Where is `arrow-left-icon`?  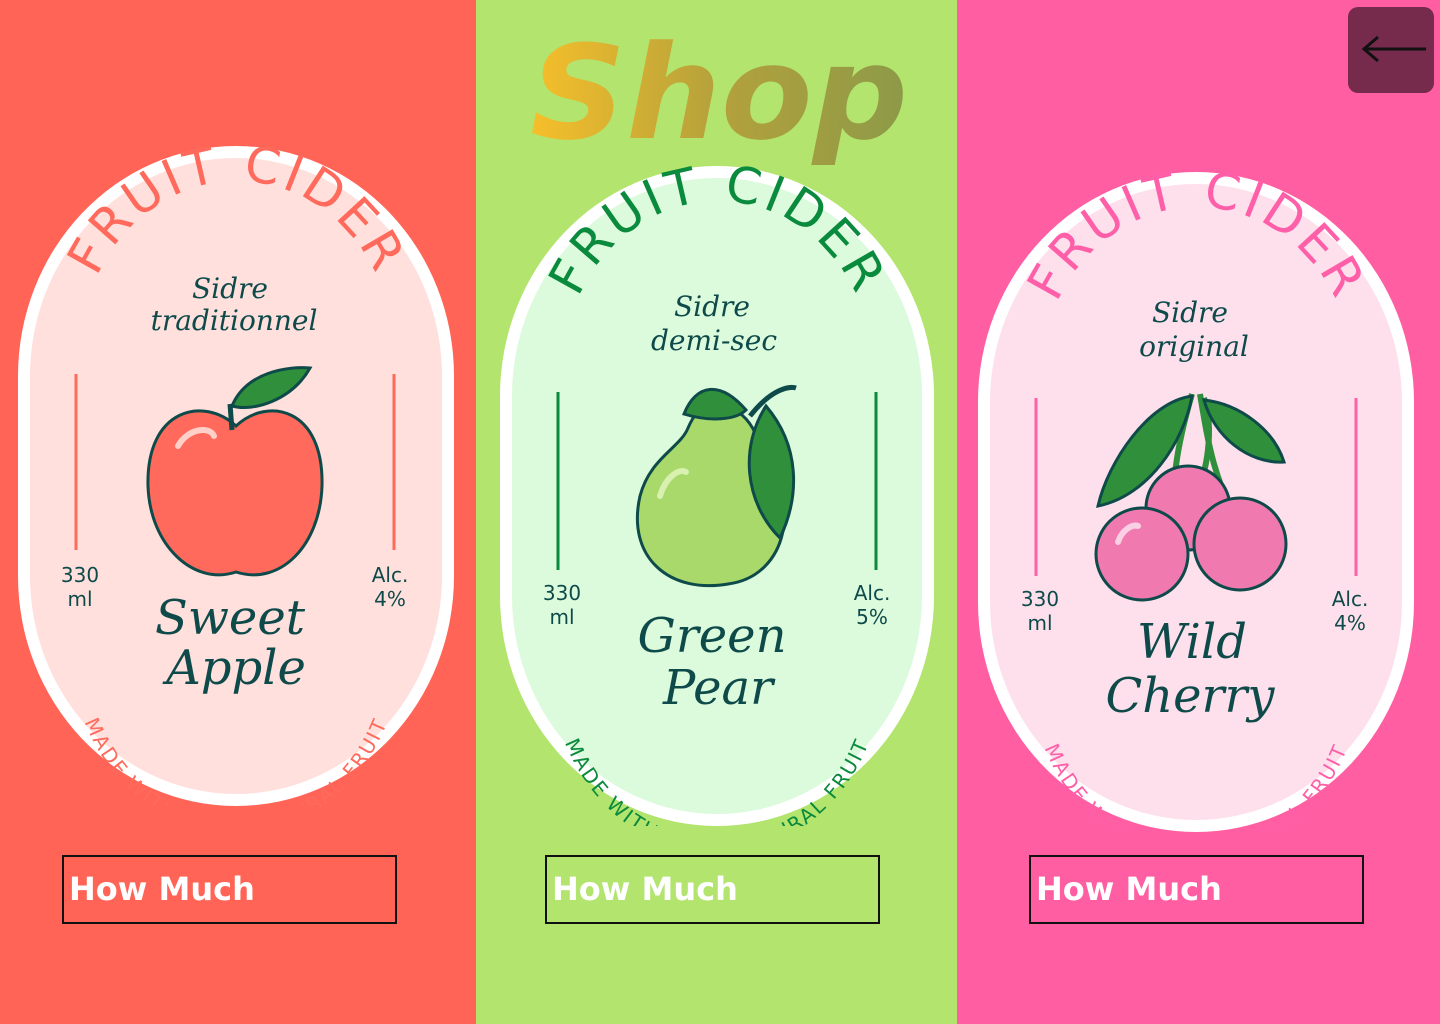 arrow-left-icon is located at coordinates (1393, 49).